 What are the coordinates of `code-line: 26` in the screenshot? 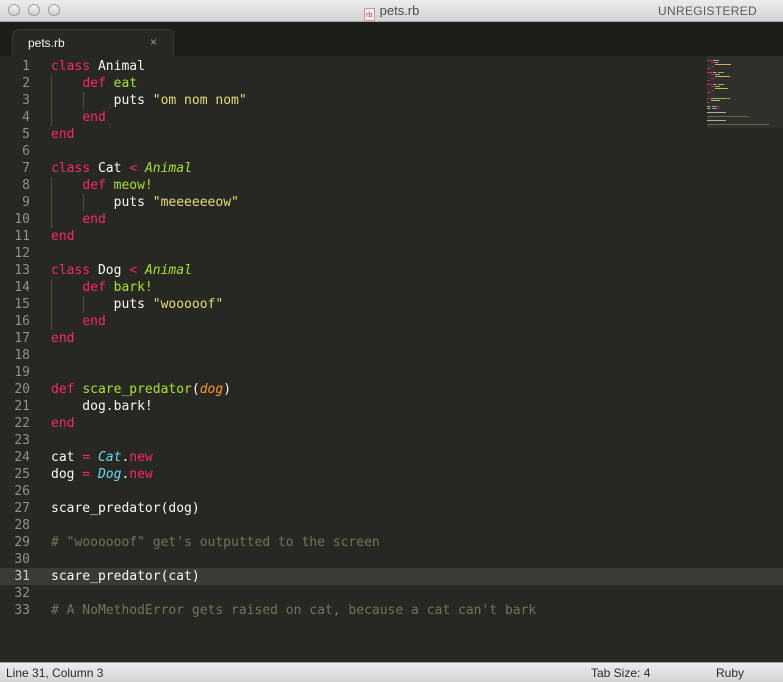 It's located at (391, 491).